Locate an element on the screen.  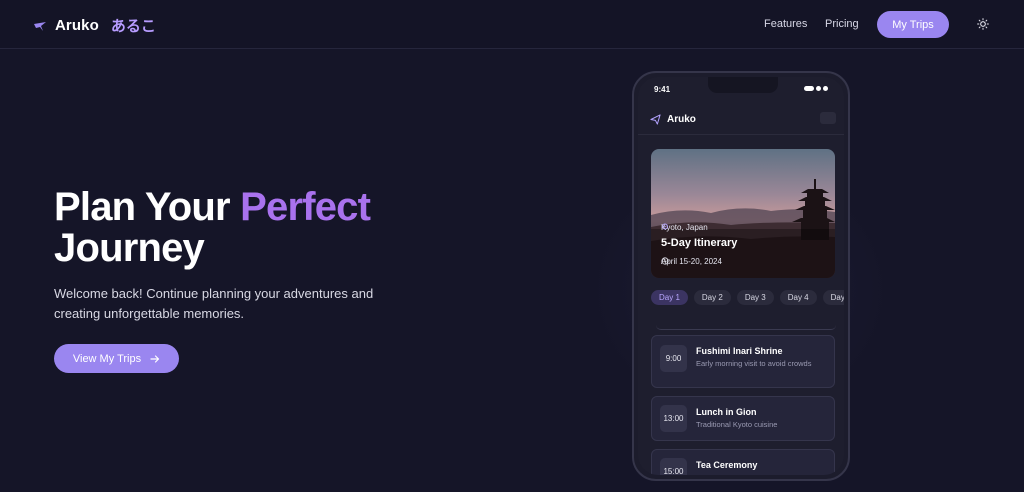
event-description: Early morning visit to avoid crowds is located at coordinates (754, 363).